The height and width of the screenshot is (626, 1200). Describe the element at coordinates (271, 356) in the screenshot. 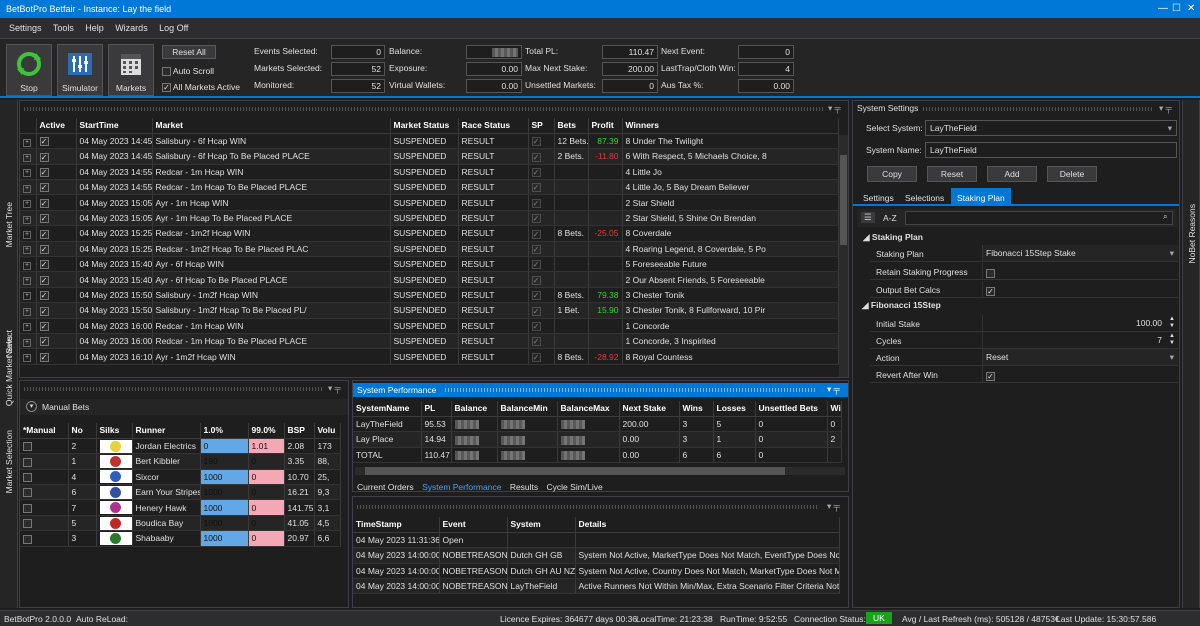

I see `market-name: Ayr - 1m2f Hcap WIN` at that location.